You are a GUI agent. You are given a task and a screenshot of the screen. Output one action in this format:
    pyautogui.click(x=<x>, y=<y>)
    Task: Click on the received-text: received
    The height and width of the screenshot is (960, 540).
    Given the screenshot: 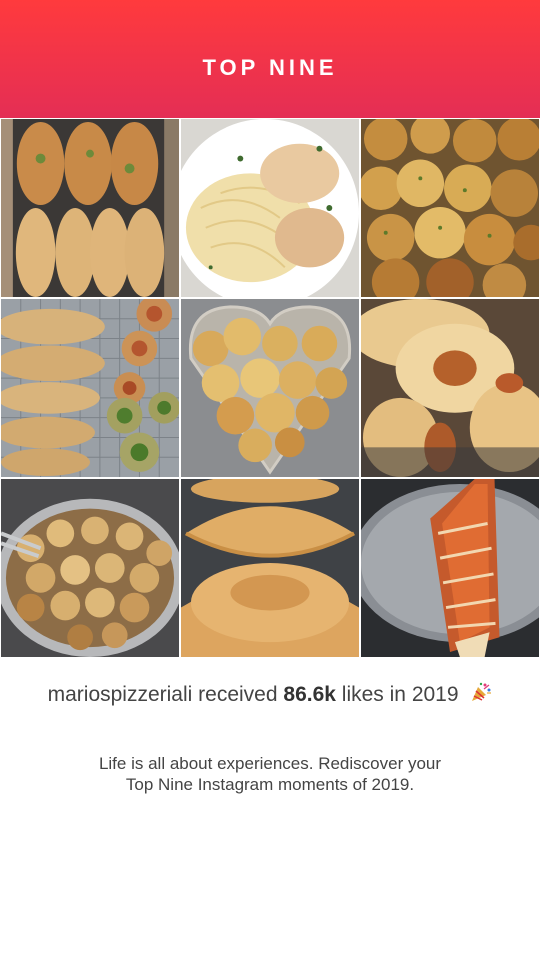 What is the action you would take?
    pyautogui.click(x=238, y=694)
    